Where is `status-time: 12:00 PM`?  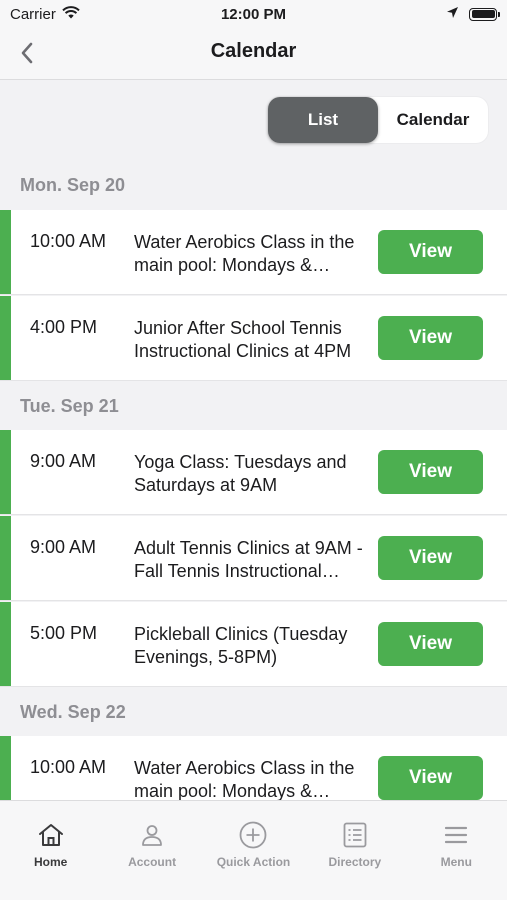
status-time: 12:00 PM is located at coordinates (253, 14).